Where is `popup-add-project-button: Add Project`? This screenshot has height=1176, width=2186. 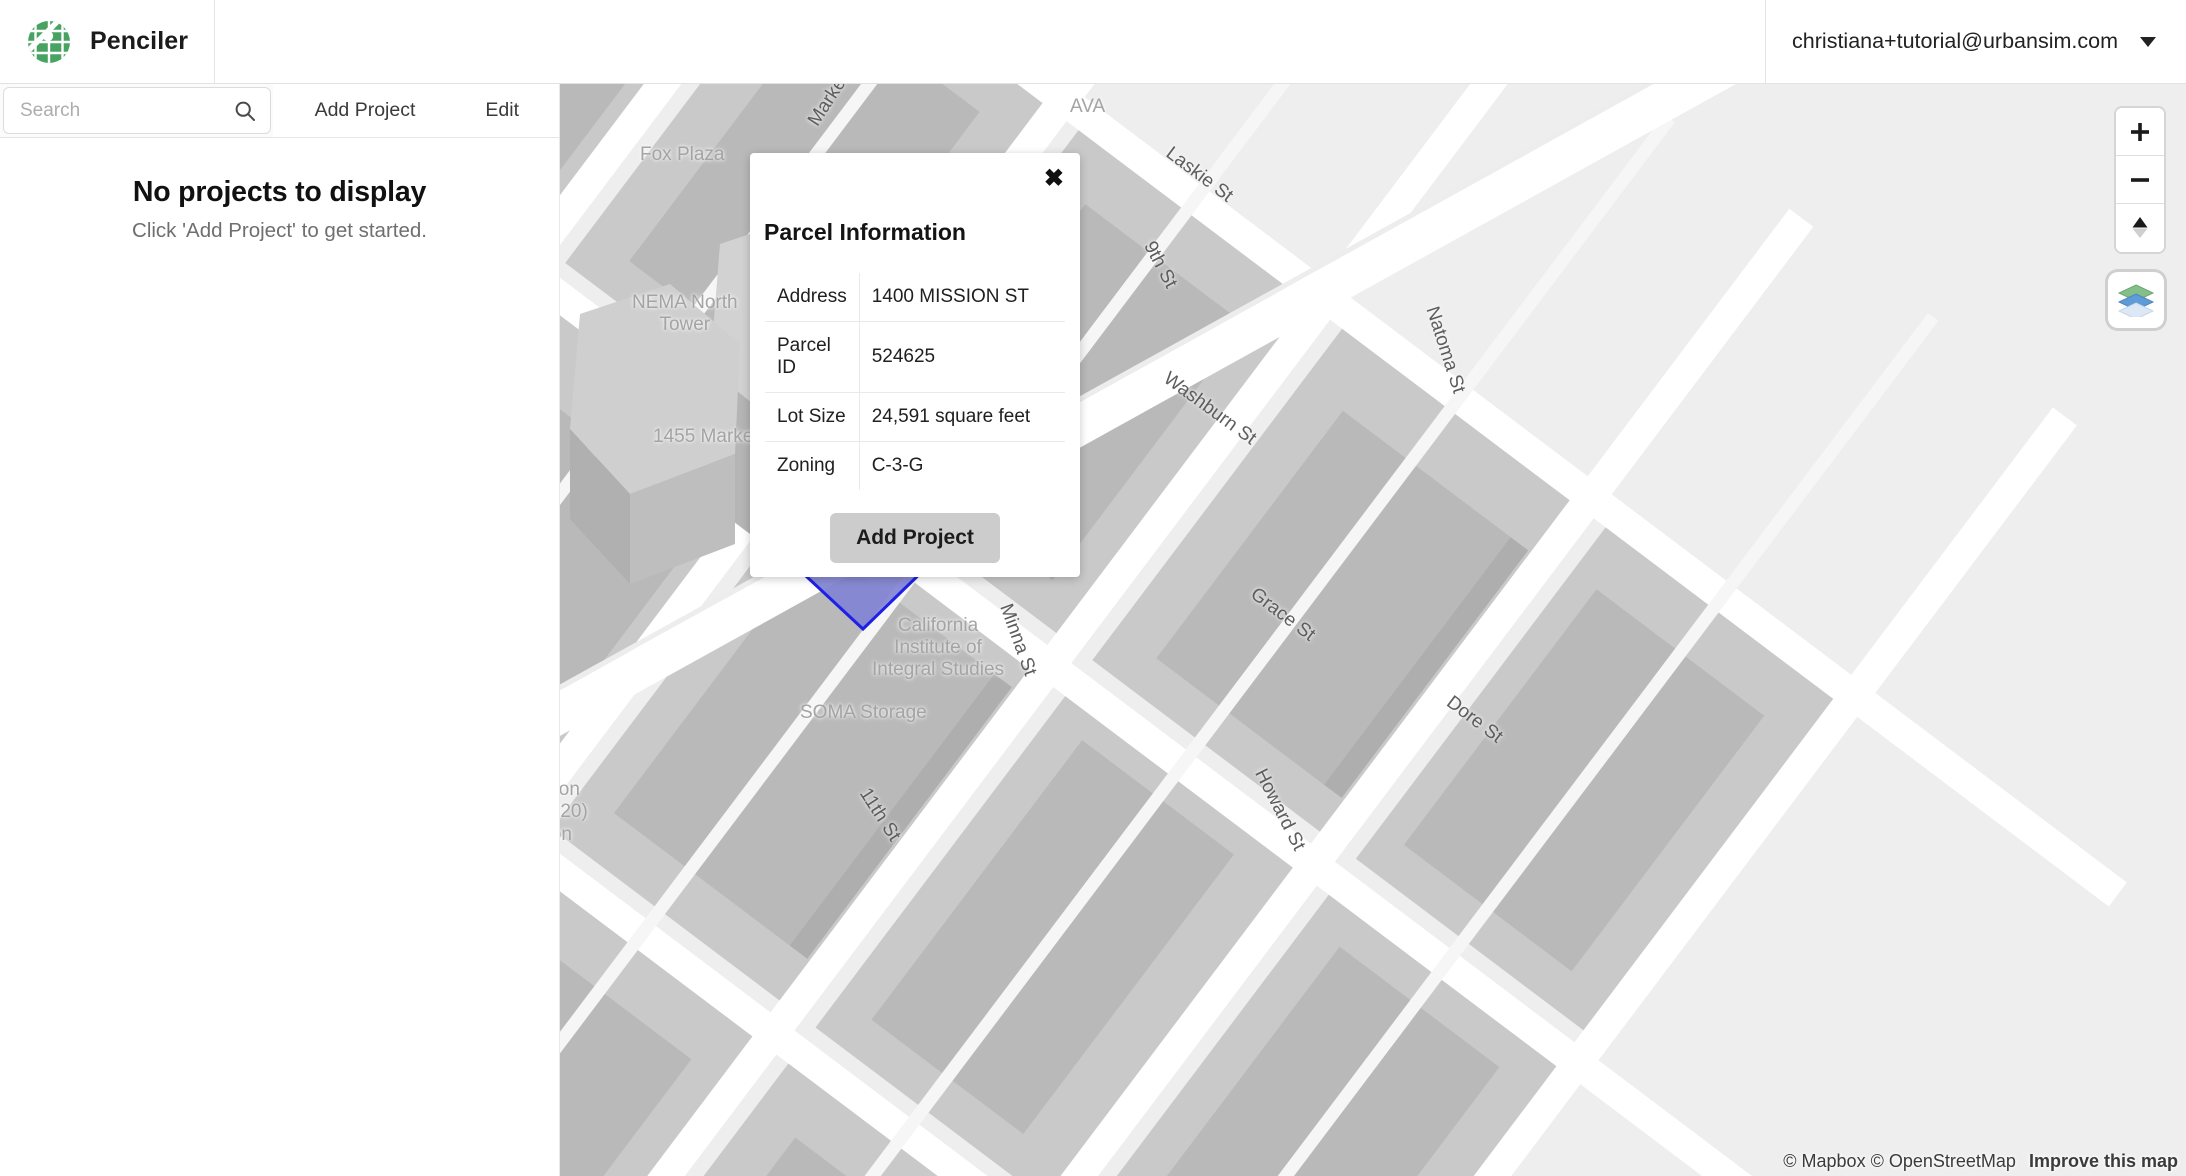
popup-add-project-button: Add Project is located at coordinates (915, 538).